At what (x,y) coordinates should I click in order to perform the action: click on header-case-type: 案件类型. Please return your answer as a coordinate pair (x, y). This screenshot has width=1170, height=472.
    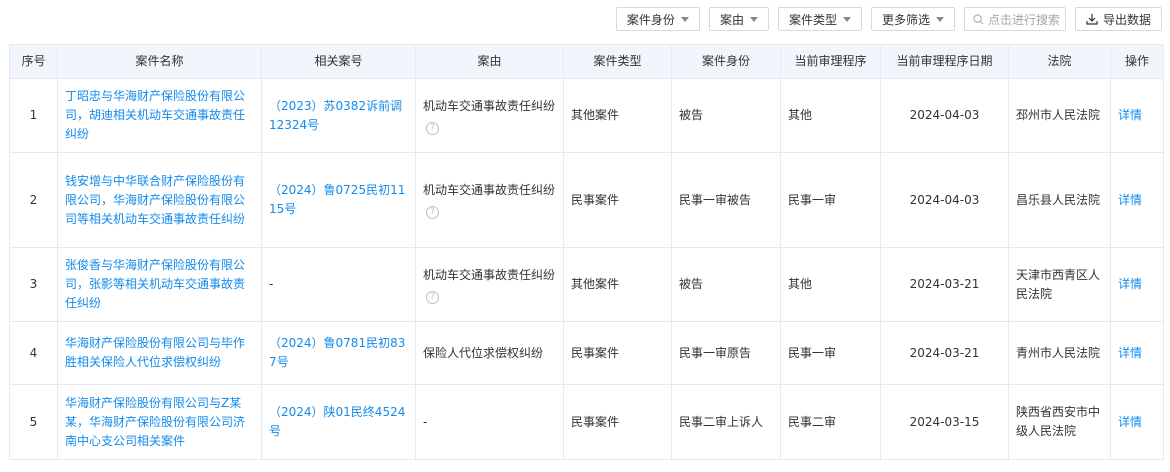
    Looking at the image, I should click on (617, 61).